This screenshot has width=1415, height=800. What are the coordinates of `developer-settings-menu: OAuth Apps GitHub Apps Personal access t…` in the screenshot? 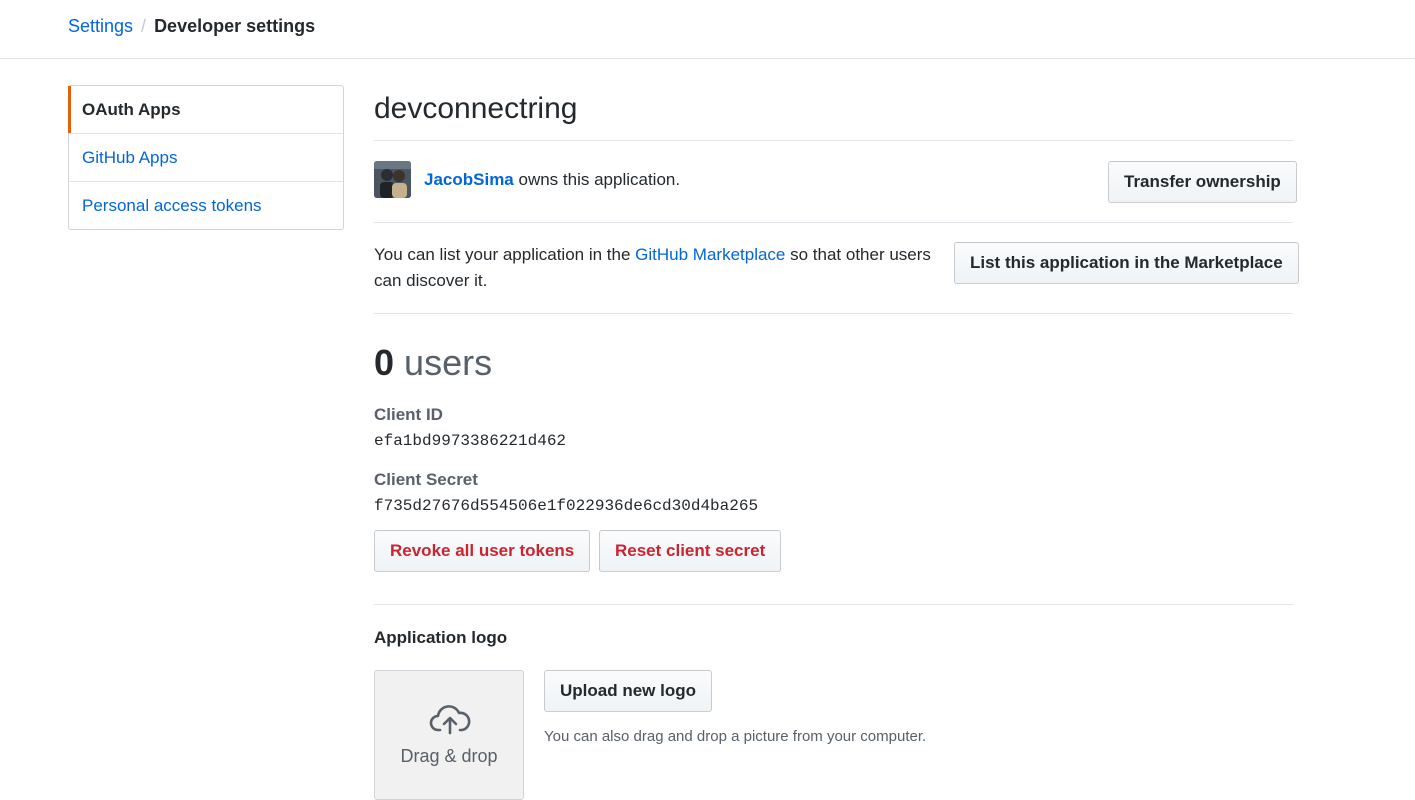 It's located at (206, 157).